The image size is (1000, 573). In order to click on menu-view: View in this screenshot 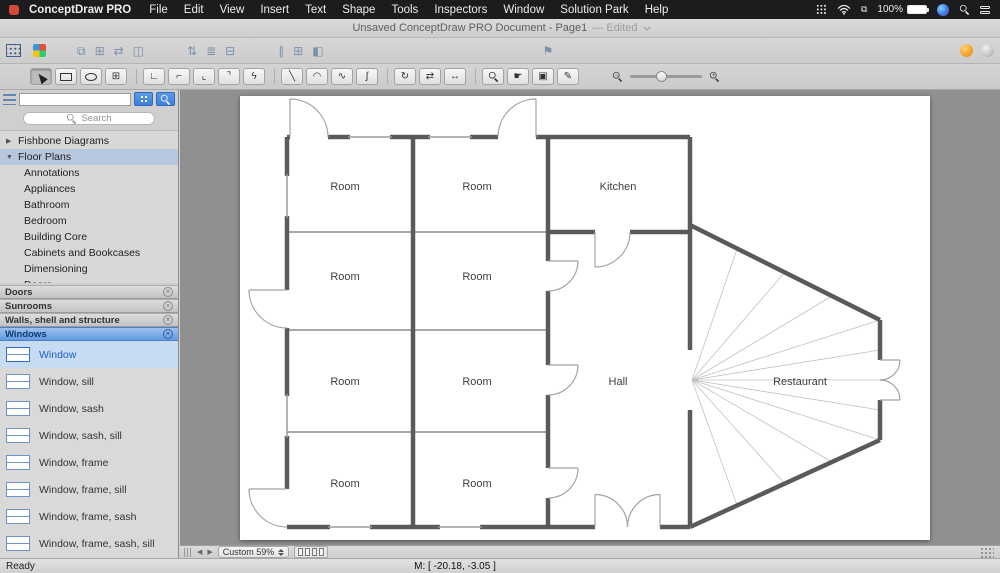, I will do `click(232, 10)`.